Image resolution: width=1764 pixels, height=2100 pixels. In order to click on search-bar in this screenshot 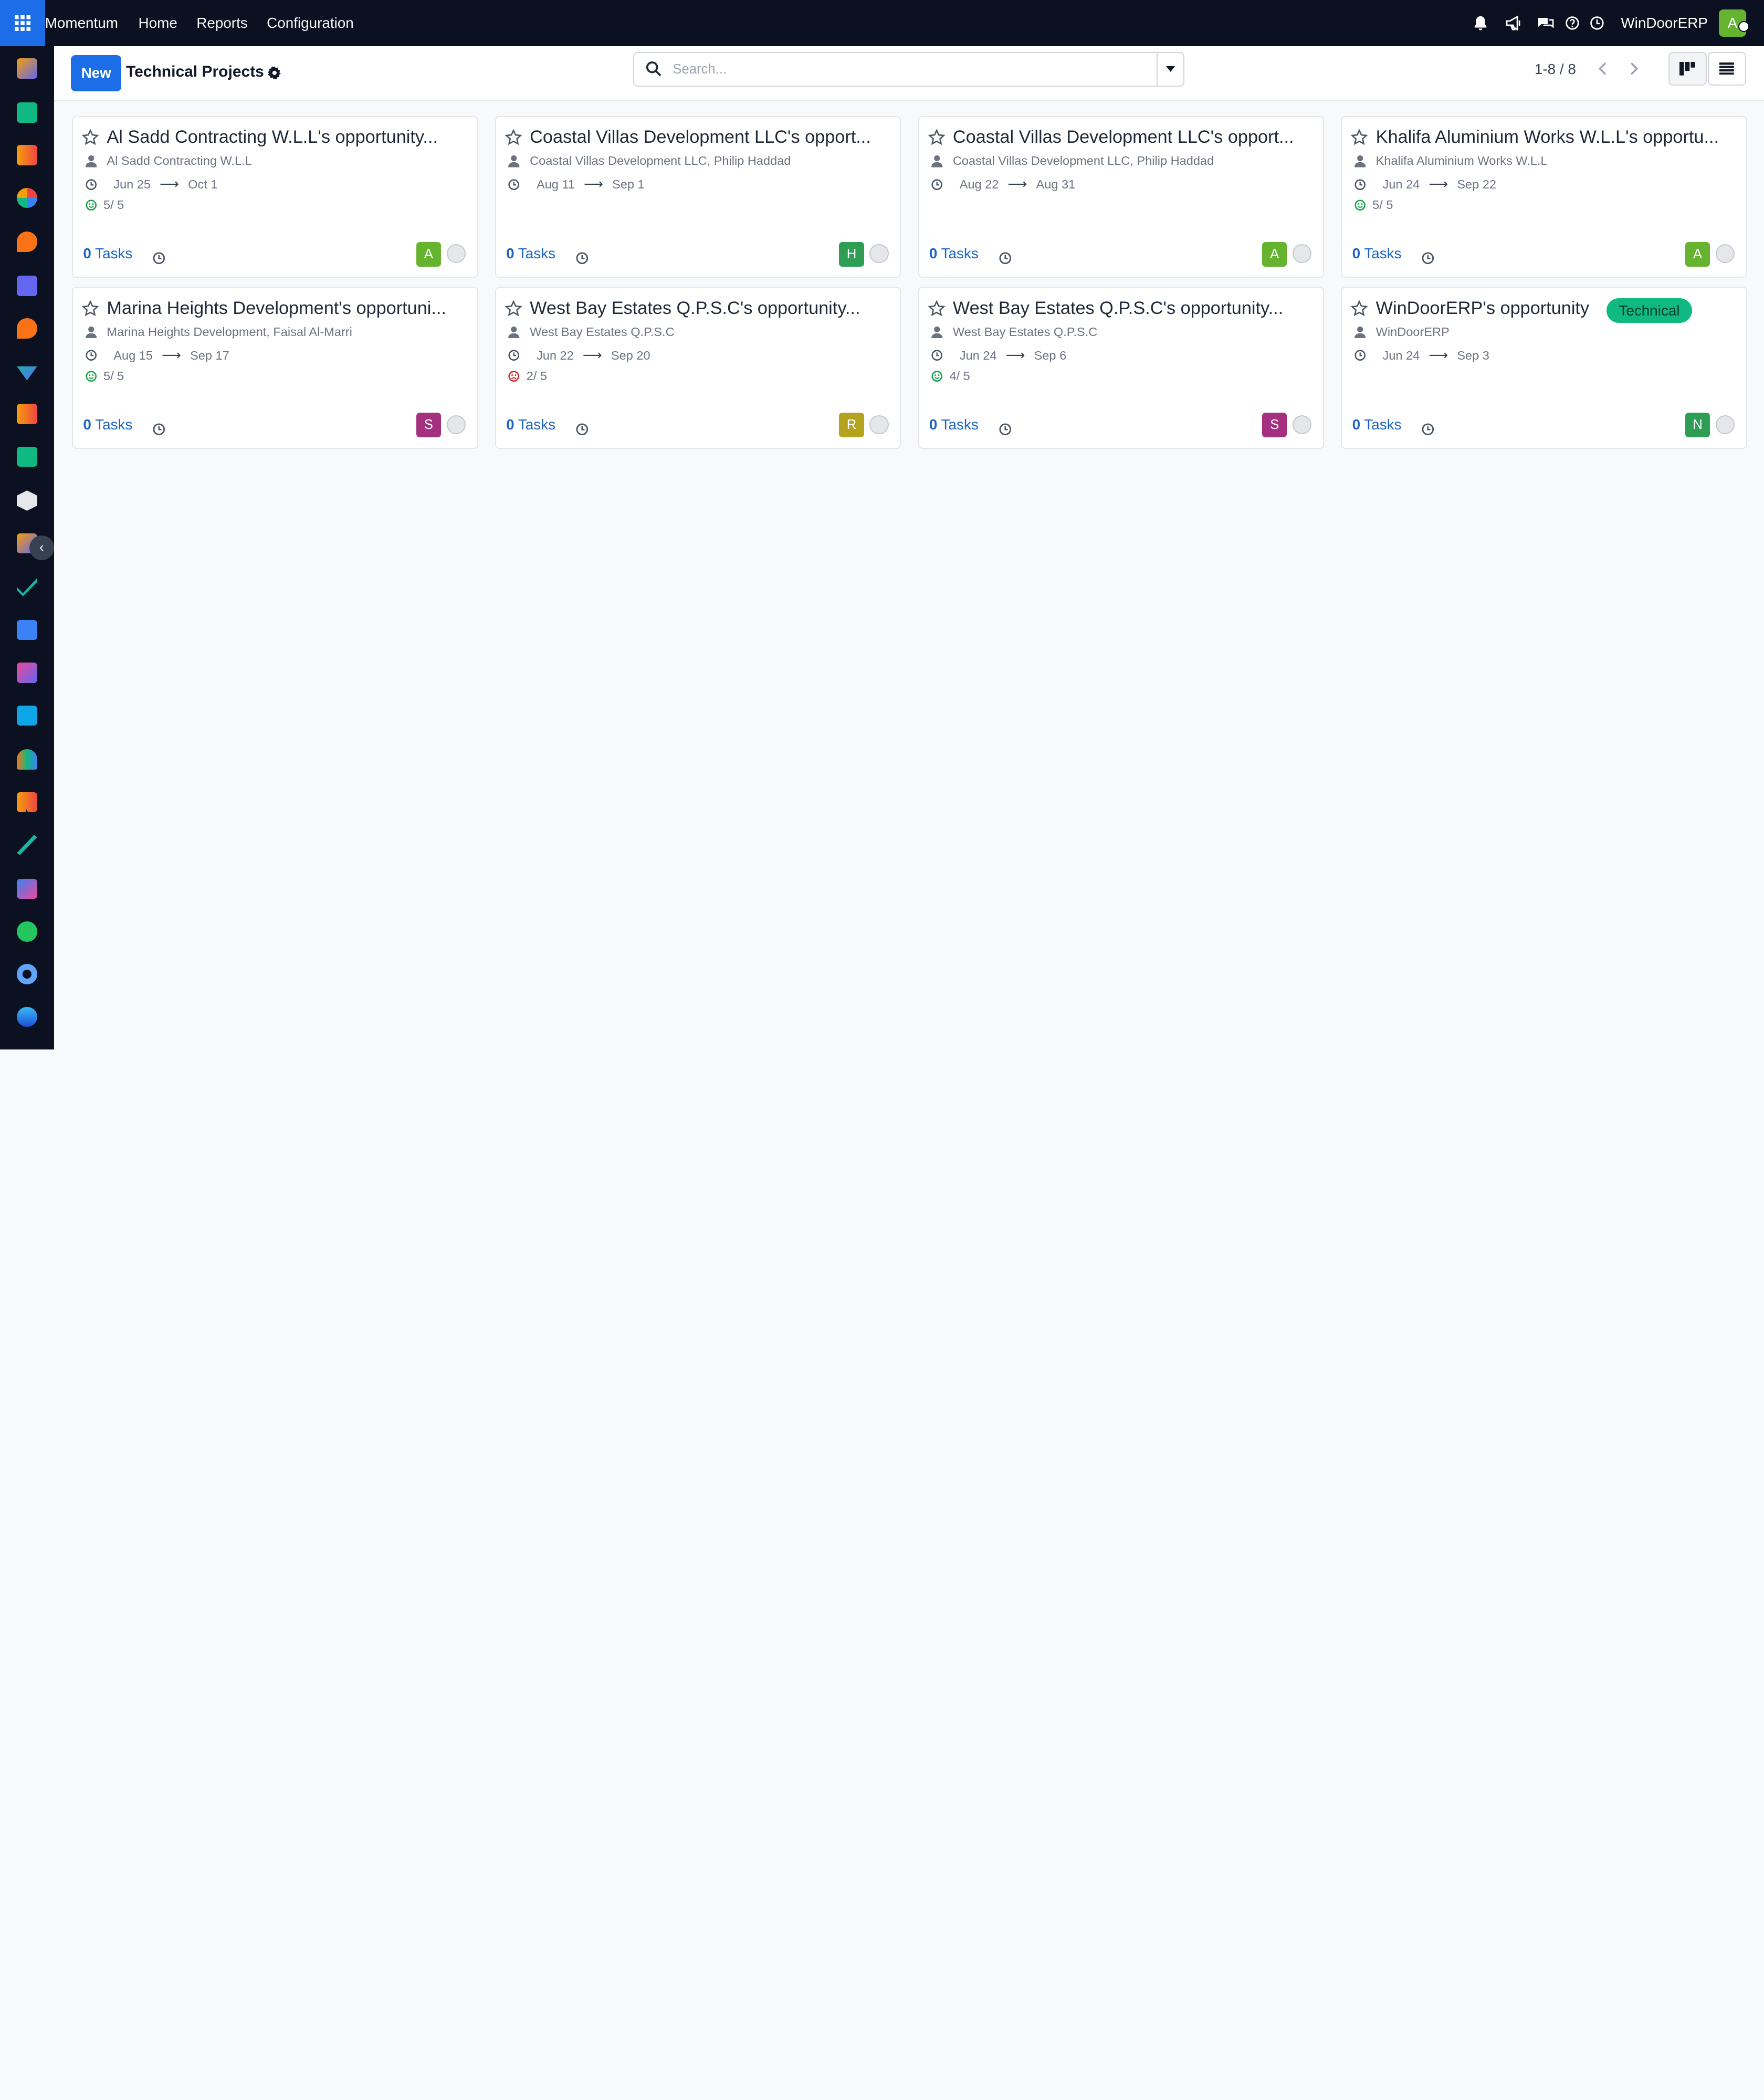, I will do `click(909, 69)`.